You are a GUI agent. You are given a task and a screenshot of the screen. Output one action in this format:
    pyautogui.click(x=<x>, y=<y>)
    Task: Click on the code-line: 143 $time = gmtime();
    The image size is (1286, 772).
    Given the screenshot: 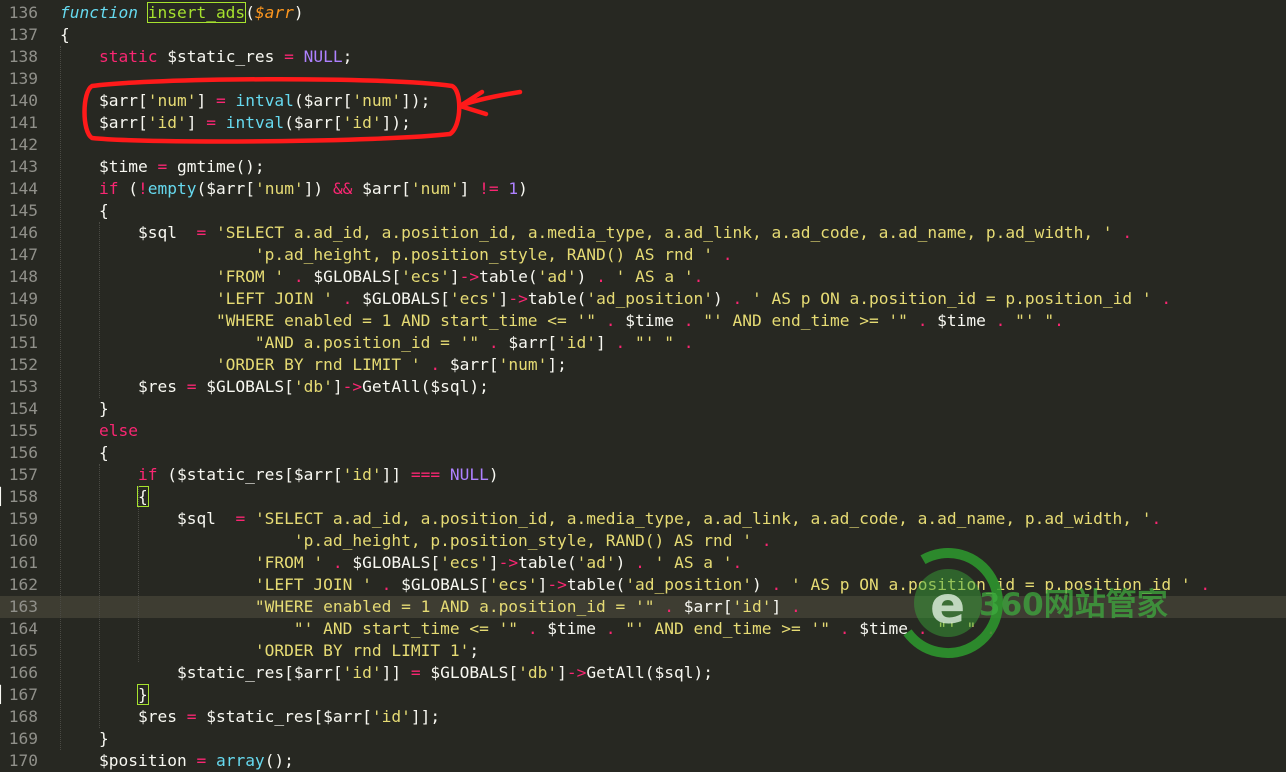 What is the action you would take?
    pyautogui.click(x=643, y=167)
    